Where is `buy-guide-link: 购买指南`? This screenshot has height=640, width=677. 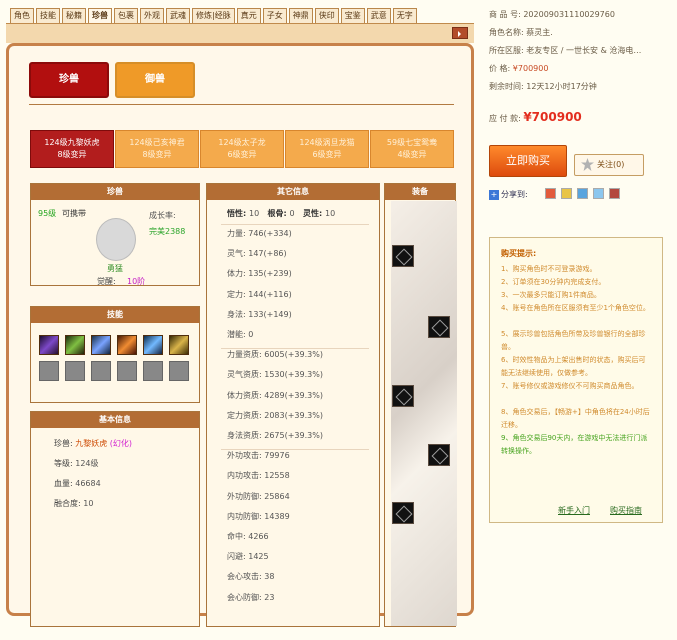
buy-guide-link: 购买指南 is located at coordinates (626, 510).